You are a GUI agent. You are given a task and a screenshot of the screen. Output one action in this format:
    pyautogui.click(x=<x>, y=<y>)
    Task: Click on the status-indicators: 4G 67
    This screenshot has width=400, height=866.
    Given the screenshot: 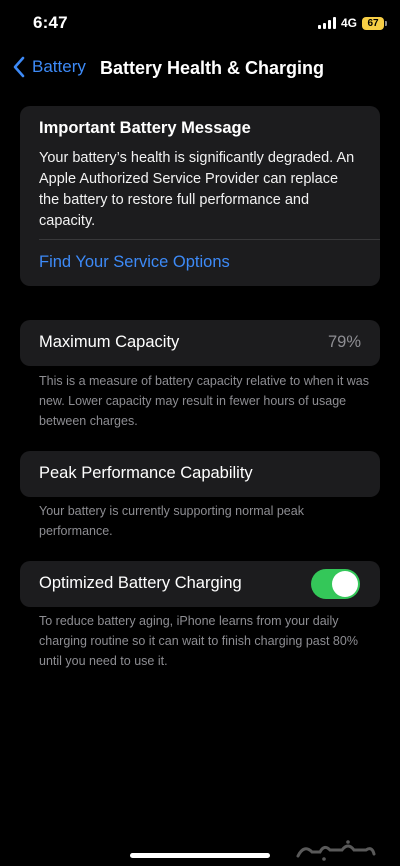 What is the action you would take?
    pyautogui.click(x=352, y=23)
    